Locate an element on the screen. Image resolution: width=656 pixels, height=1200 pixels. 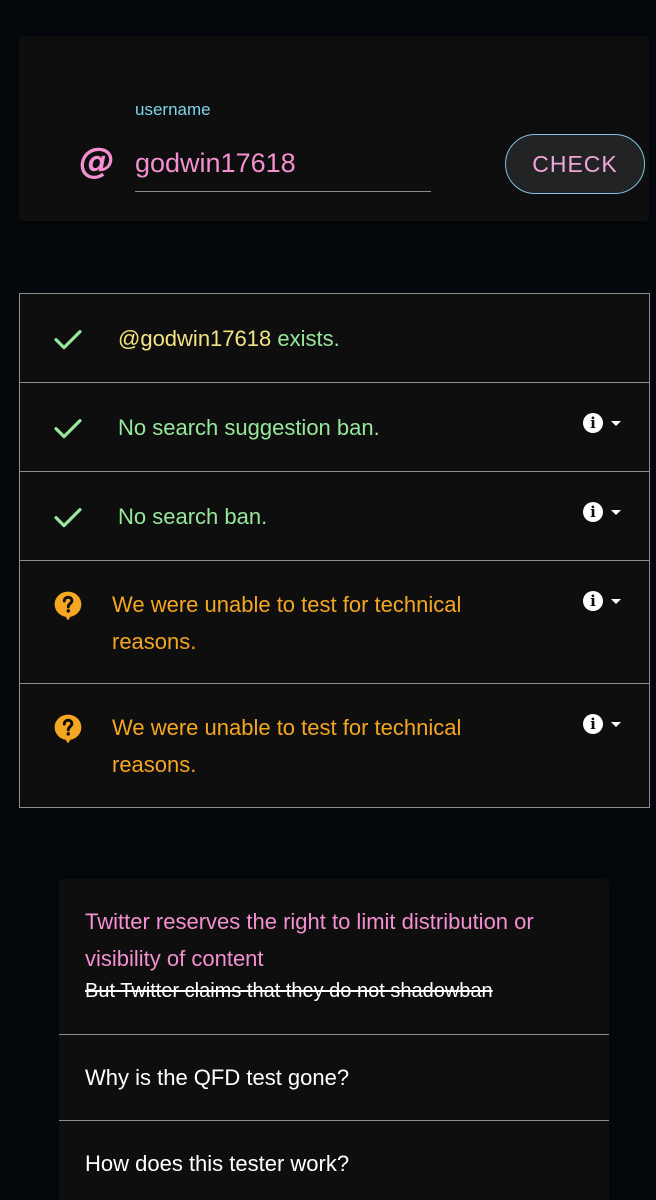
result-text: No search ban. is located at coordinates (193, 516).